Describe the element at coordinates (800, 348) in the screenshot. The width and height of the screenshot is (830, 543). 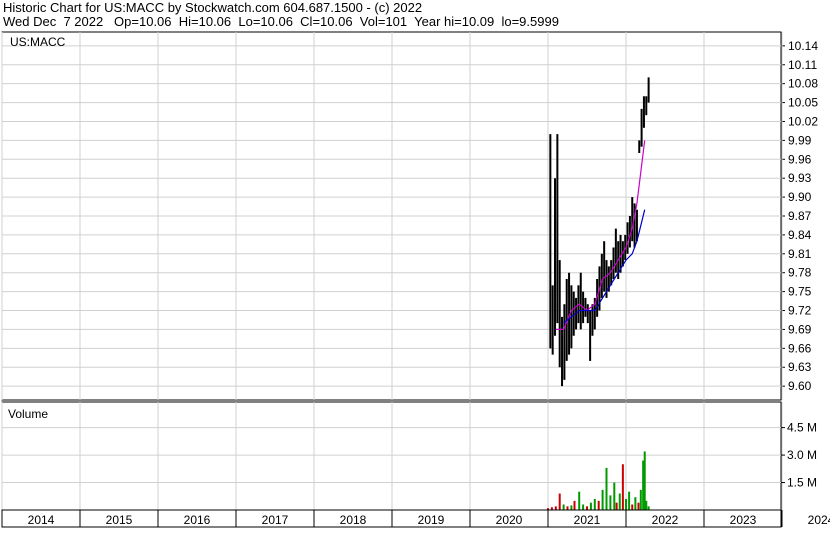
I see `price-tick-label: 9.66` at that location.